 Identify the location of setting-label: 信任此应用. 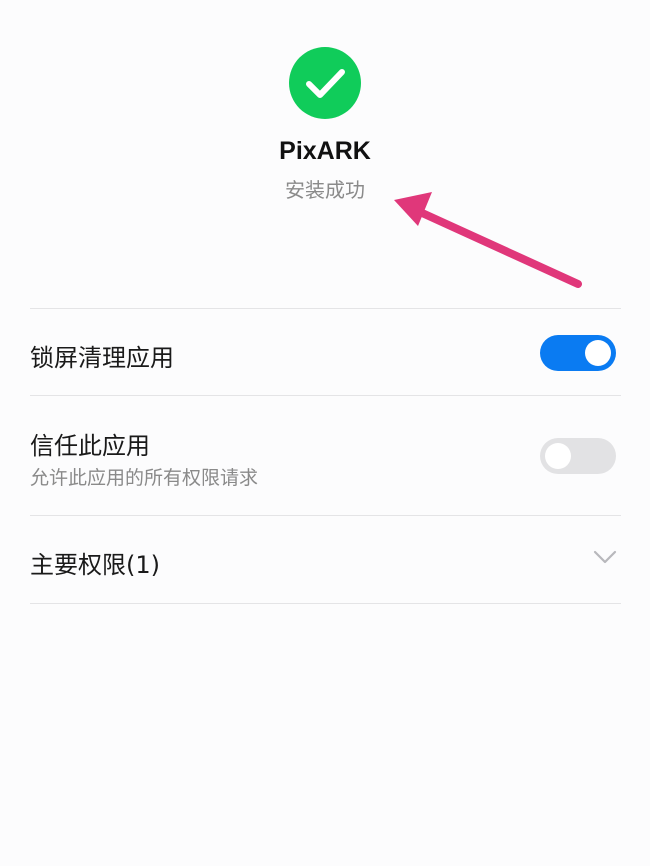
(90, 446).